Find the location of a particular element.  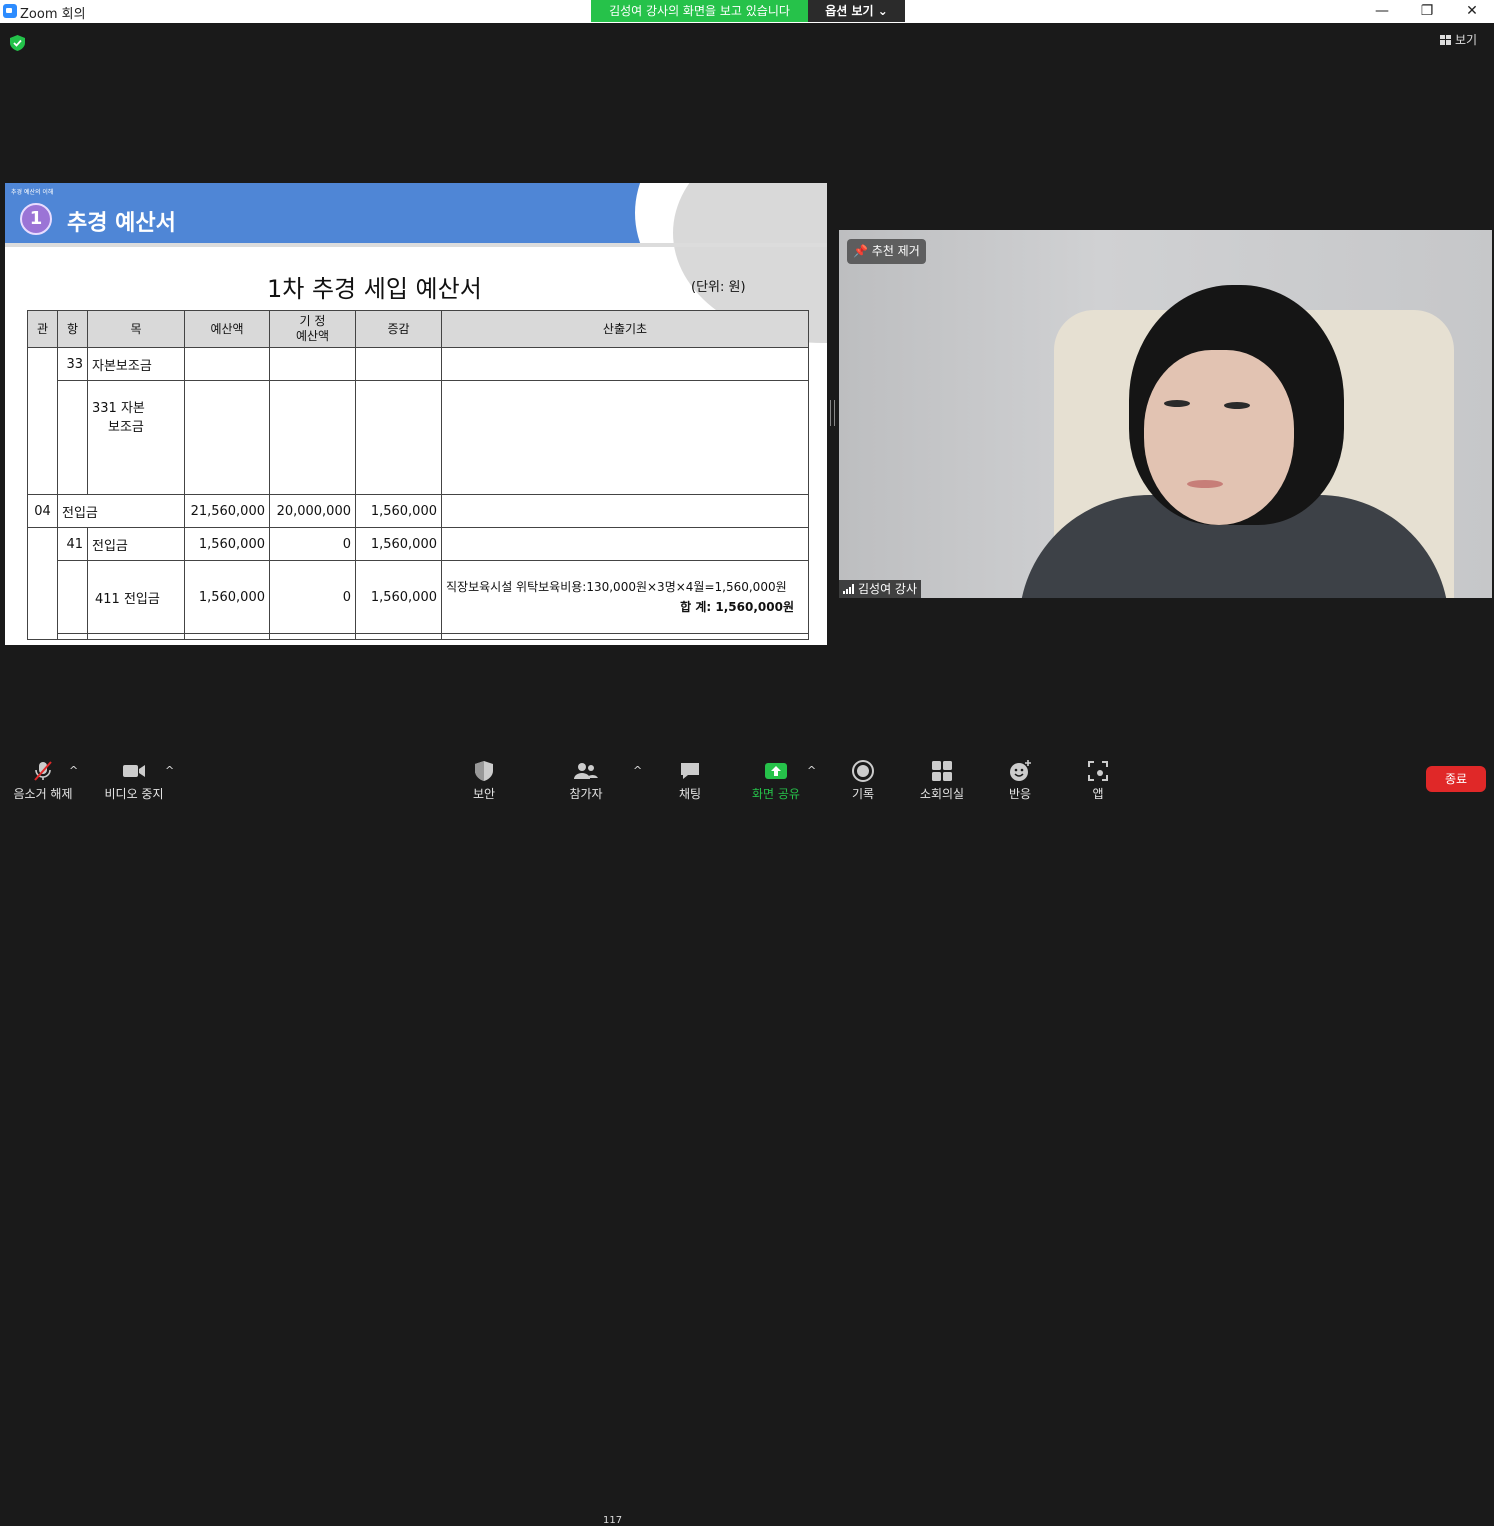

table-row: 331 자본 보조금 is located at coordinates (418, 437).